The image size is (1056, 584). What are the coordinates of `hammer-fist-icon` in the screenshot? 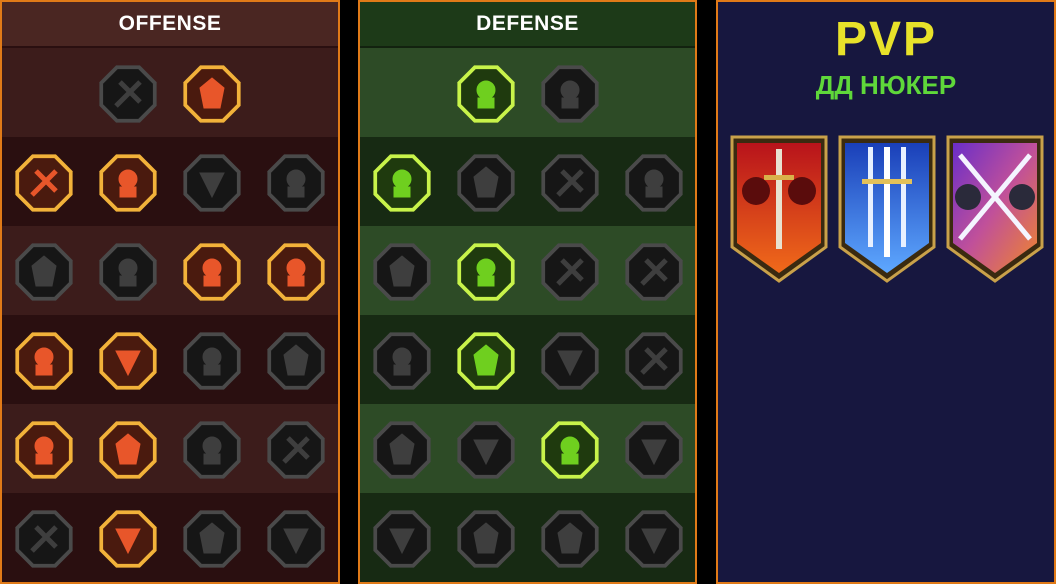 It's located at (128, 361).